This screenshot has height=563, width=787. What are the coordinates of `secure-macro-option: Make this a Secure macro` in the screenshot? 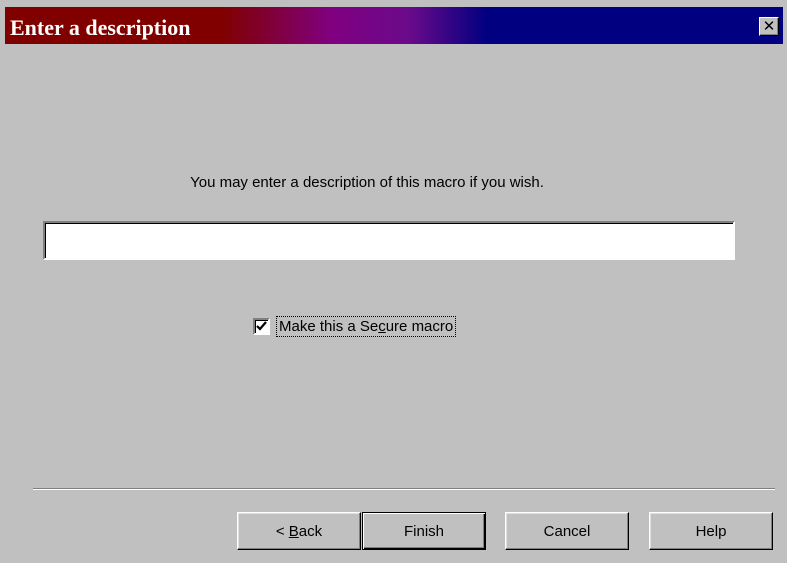 It's located at (355, 326).